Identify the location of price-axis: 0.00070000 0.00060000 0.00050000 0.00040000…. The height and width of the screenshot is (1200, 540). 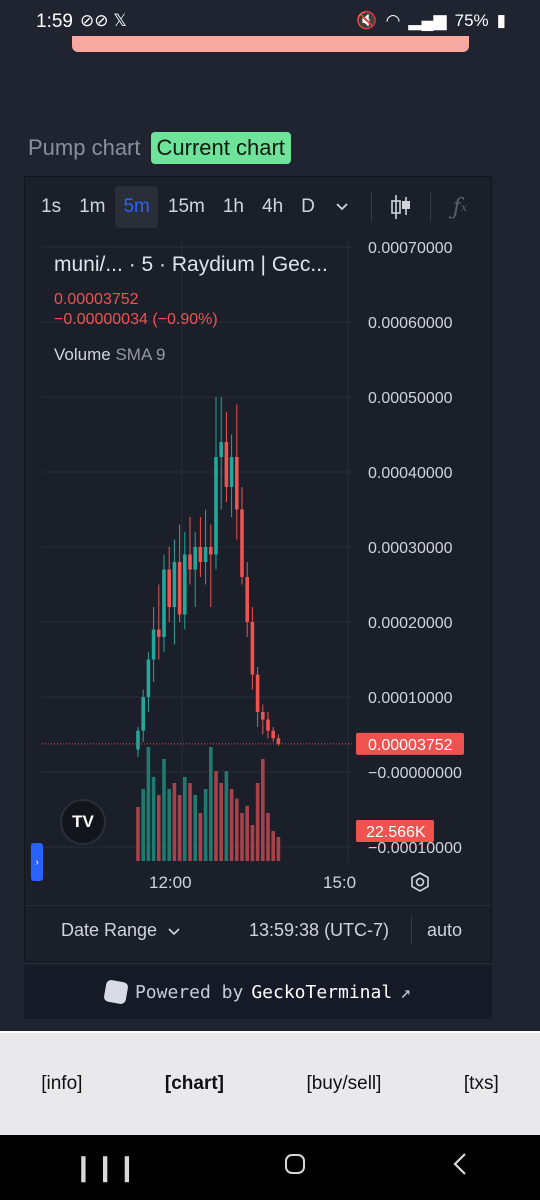
(415, 549).